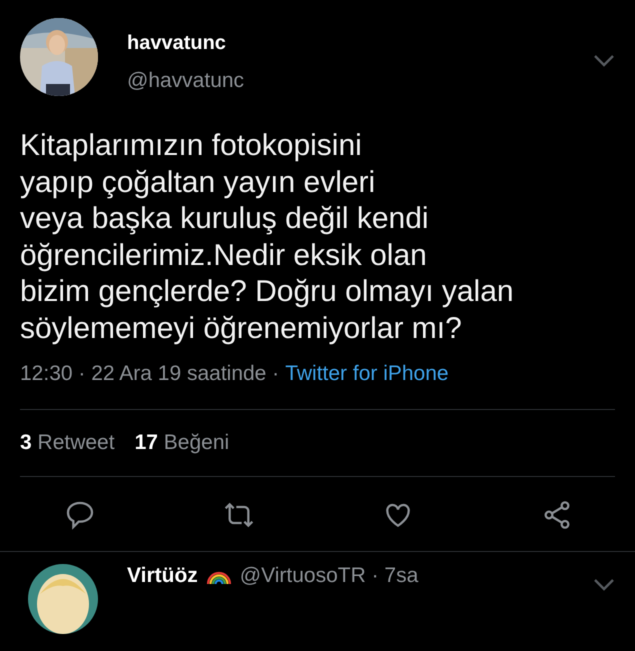  Describe the element at coordinates (329, 576) in the screenshot. I see `reply-user-handle: @VirtuosoTR · 7sa` at that location.